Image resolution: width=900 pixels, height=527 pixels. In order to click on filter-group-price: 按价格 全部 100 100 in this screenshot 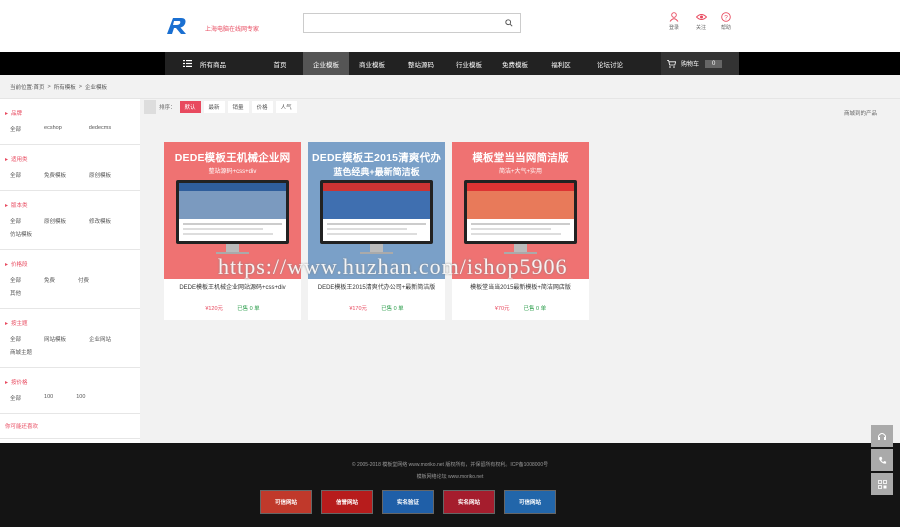, I will do `click(70, 391)`.